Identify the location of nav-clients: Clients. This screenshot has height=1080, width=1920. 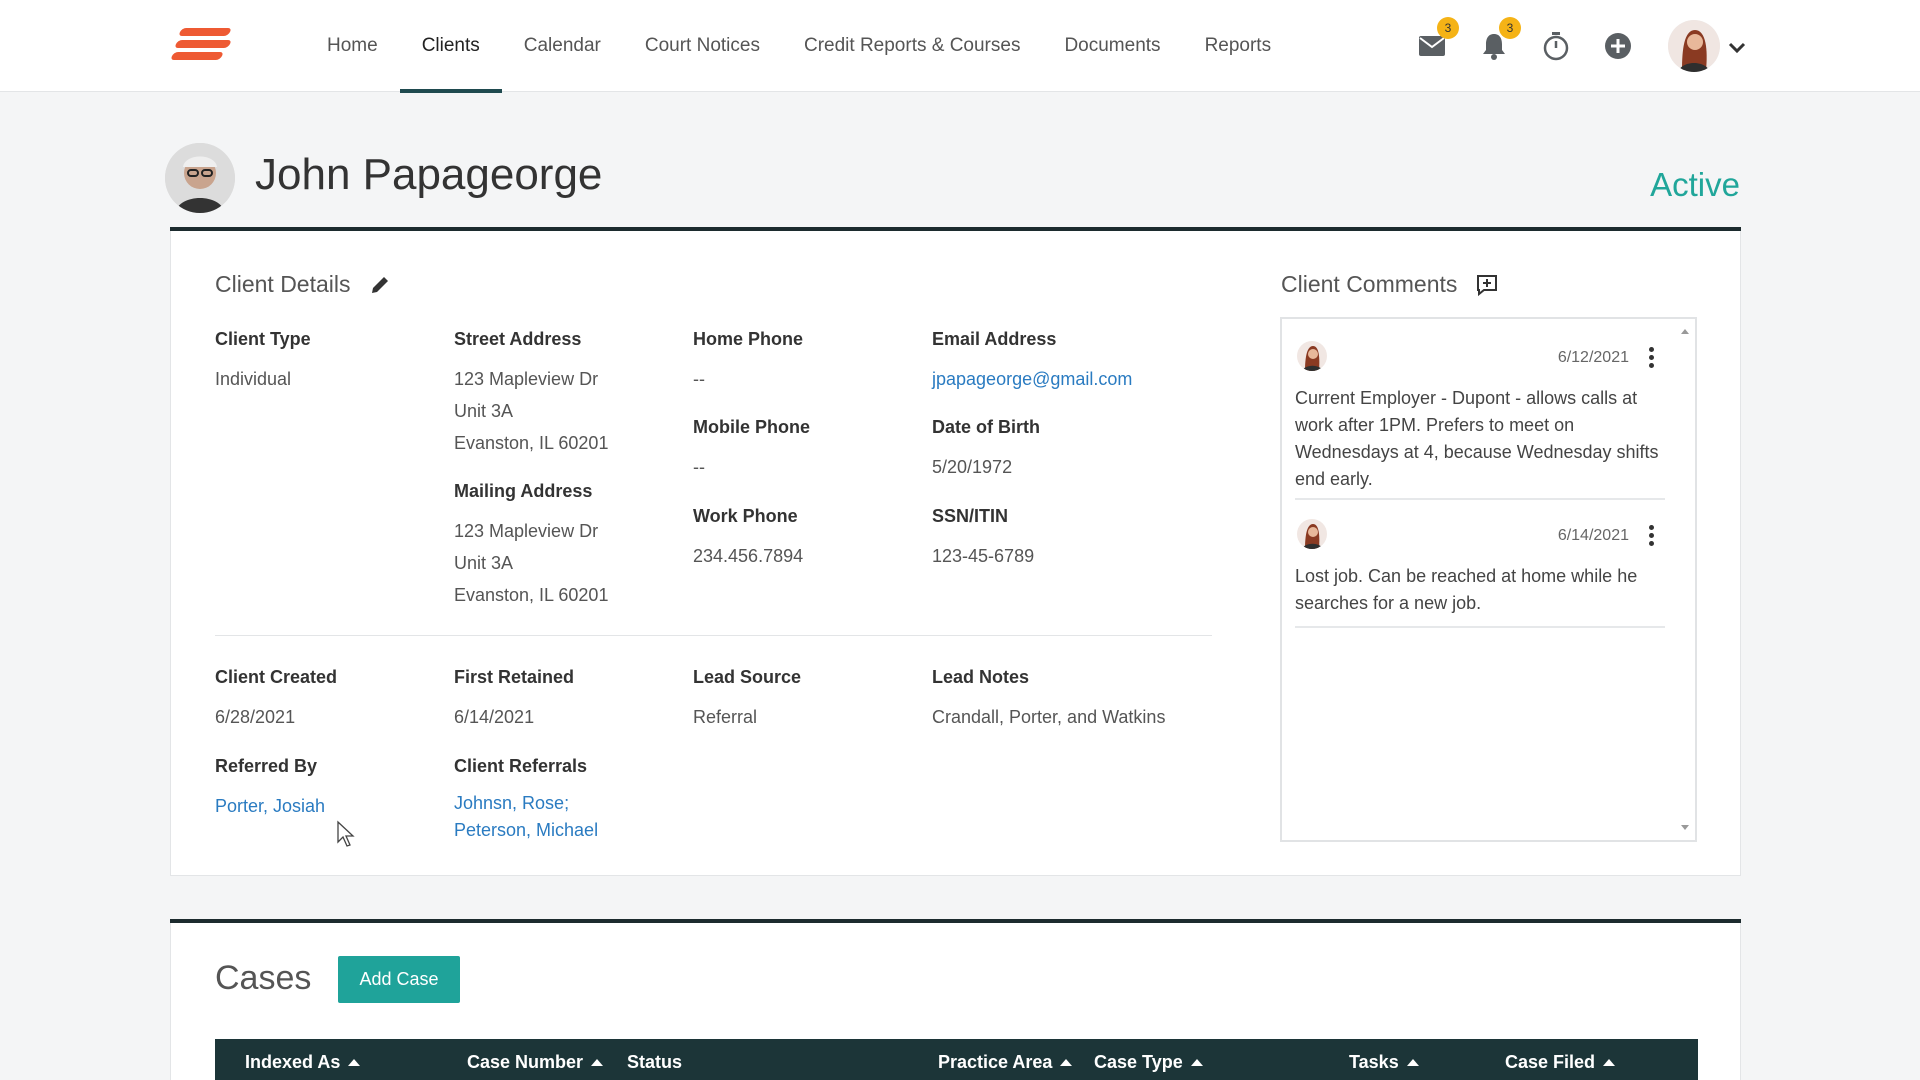
(450, 46).